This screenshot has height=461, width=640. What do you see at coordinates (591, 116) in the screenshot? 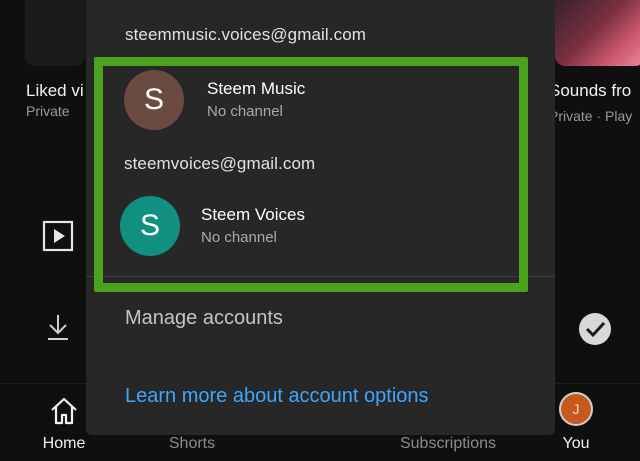
I see `playlist-privacy-sounds: Private · Play` at bounding box center [591, 116].